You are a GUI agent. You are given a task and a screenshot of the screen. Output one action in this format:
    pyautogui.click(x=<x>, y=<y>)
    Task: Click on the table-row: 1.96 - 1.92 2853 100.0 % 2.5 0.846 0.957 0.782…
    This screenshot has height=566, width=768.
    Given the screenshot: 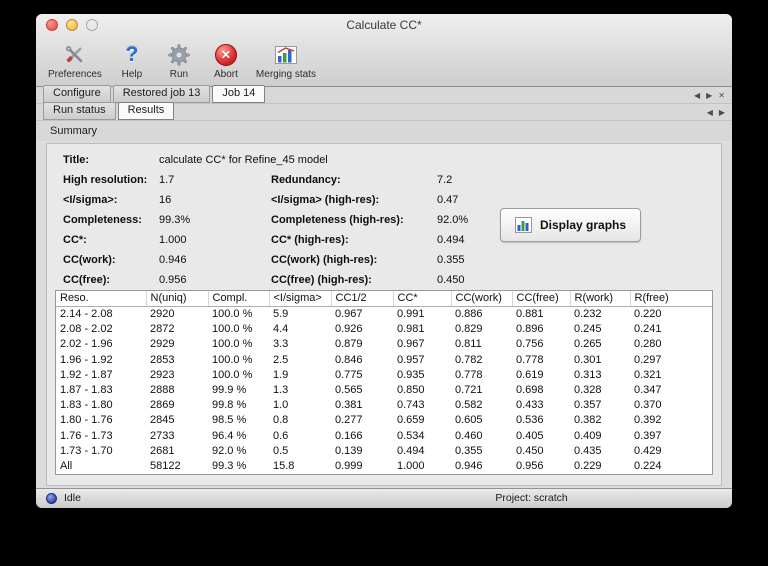 What is the action you would take?
    pyautogui.click(x=384, y=360)
    